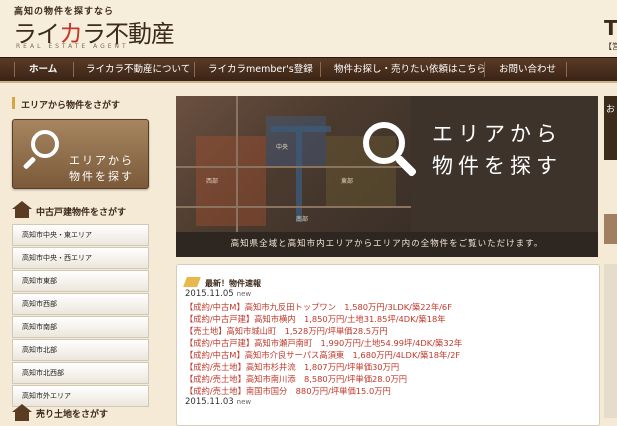  What do you see at coordinates (138, 69) in the screenshot?
I see `nav-item-about: ライカラ不動産について` at bounding box center [138, 69].